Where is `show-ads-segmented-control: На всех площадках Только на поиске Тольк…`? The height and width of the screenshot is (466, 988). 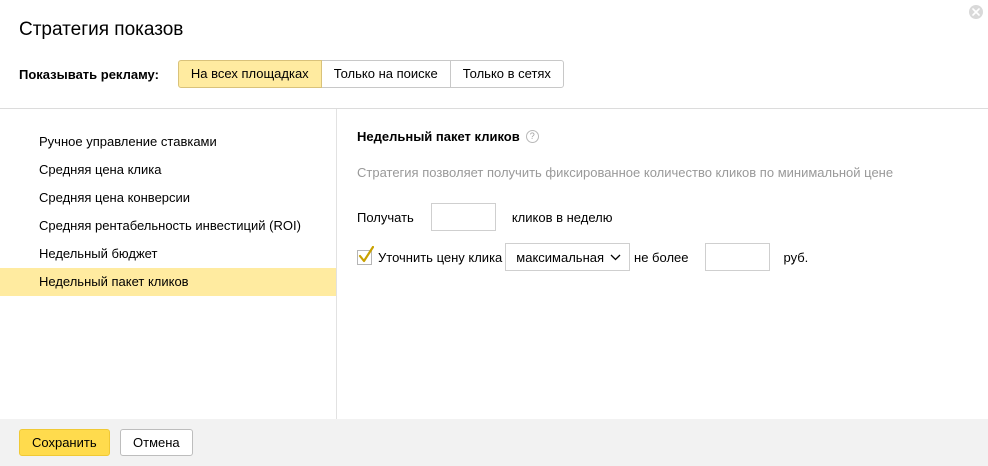
show-ads-segmented-control: На всех площадках Только на поиске Тольк… is located at coordinates (370, 74).